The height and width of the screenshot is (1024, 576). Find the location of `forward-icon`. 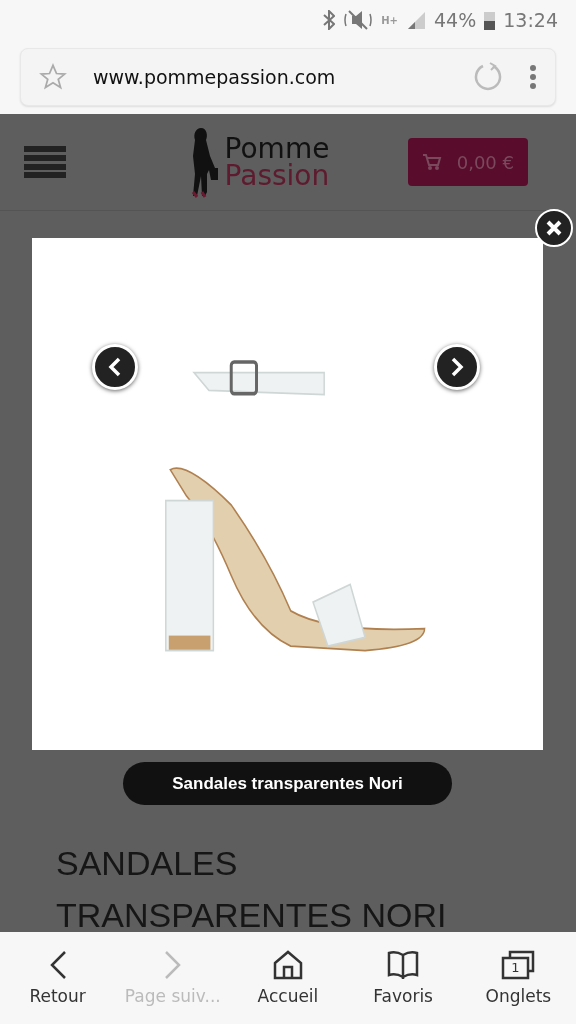

forward-icon is located at coordinates (172, 965).